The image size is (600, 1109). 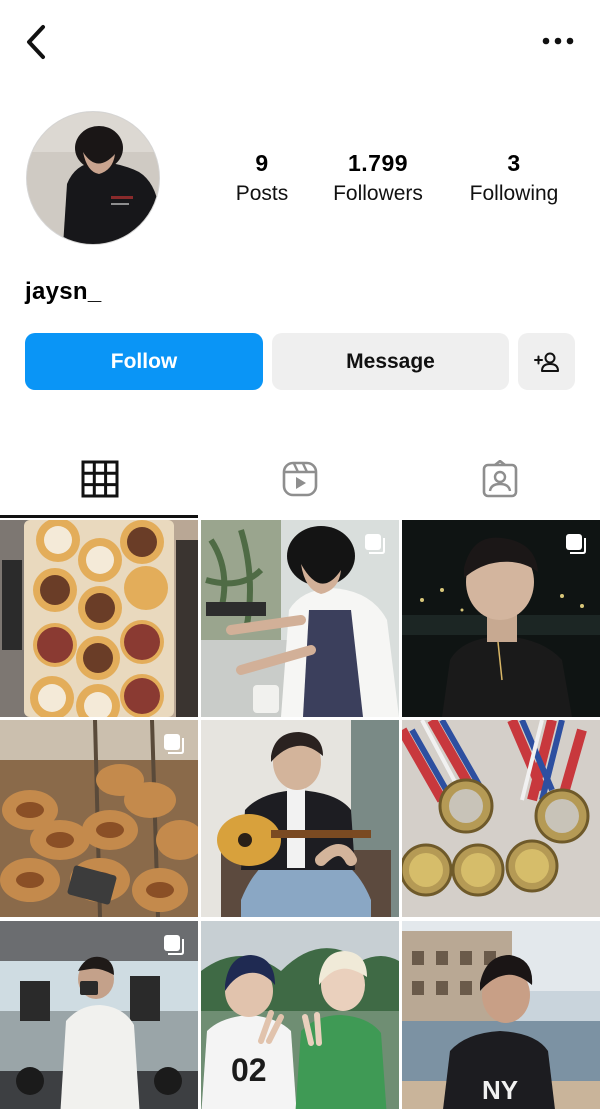 What do you see at coordinates (262, 163) in the screenshot?
I see `posts-value: 9` at bounding box center [262, 163].